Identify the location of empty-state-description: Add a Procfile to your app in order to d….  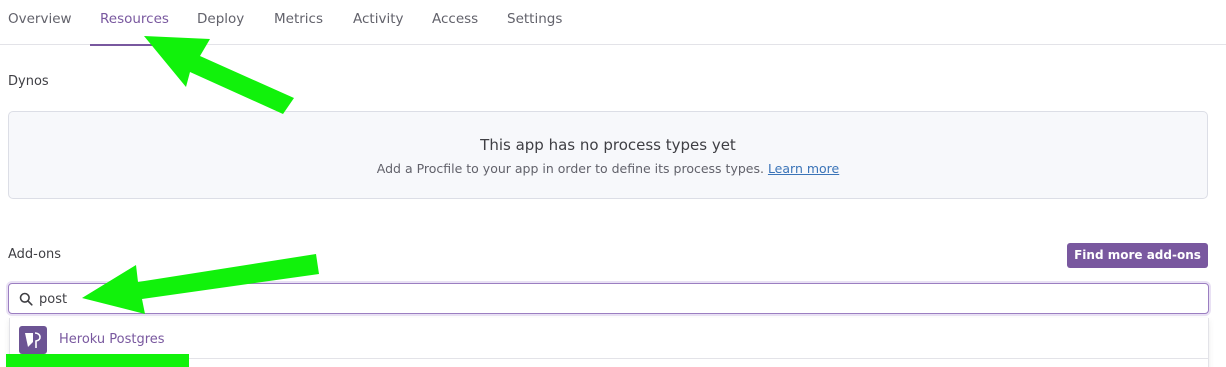
(608, 168).